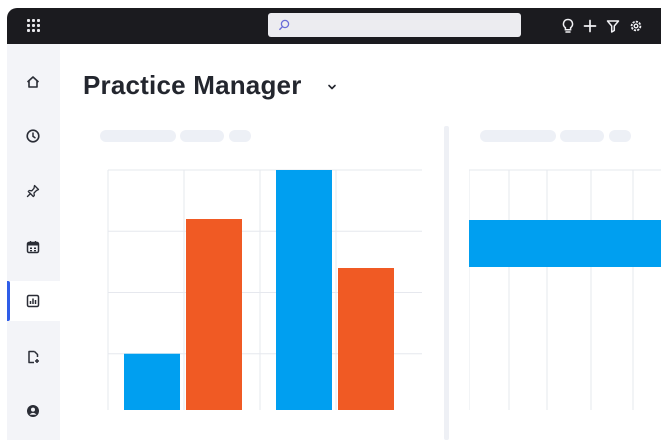 The image size is (661, 440). I want to click on sidebar-item-time, so click(33, 136).